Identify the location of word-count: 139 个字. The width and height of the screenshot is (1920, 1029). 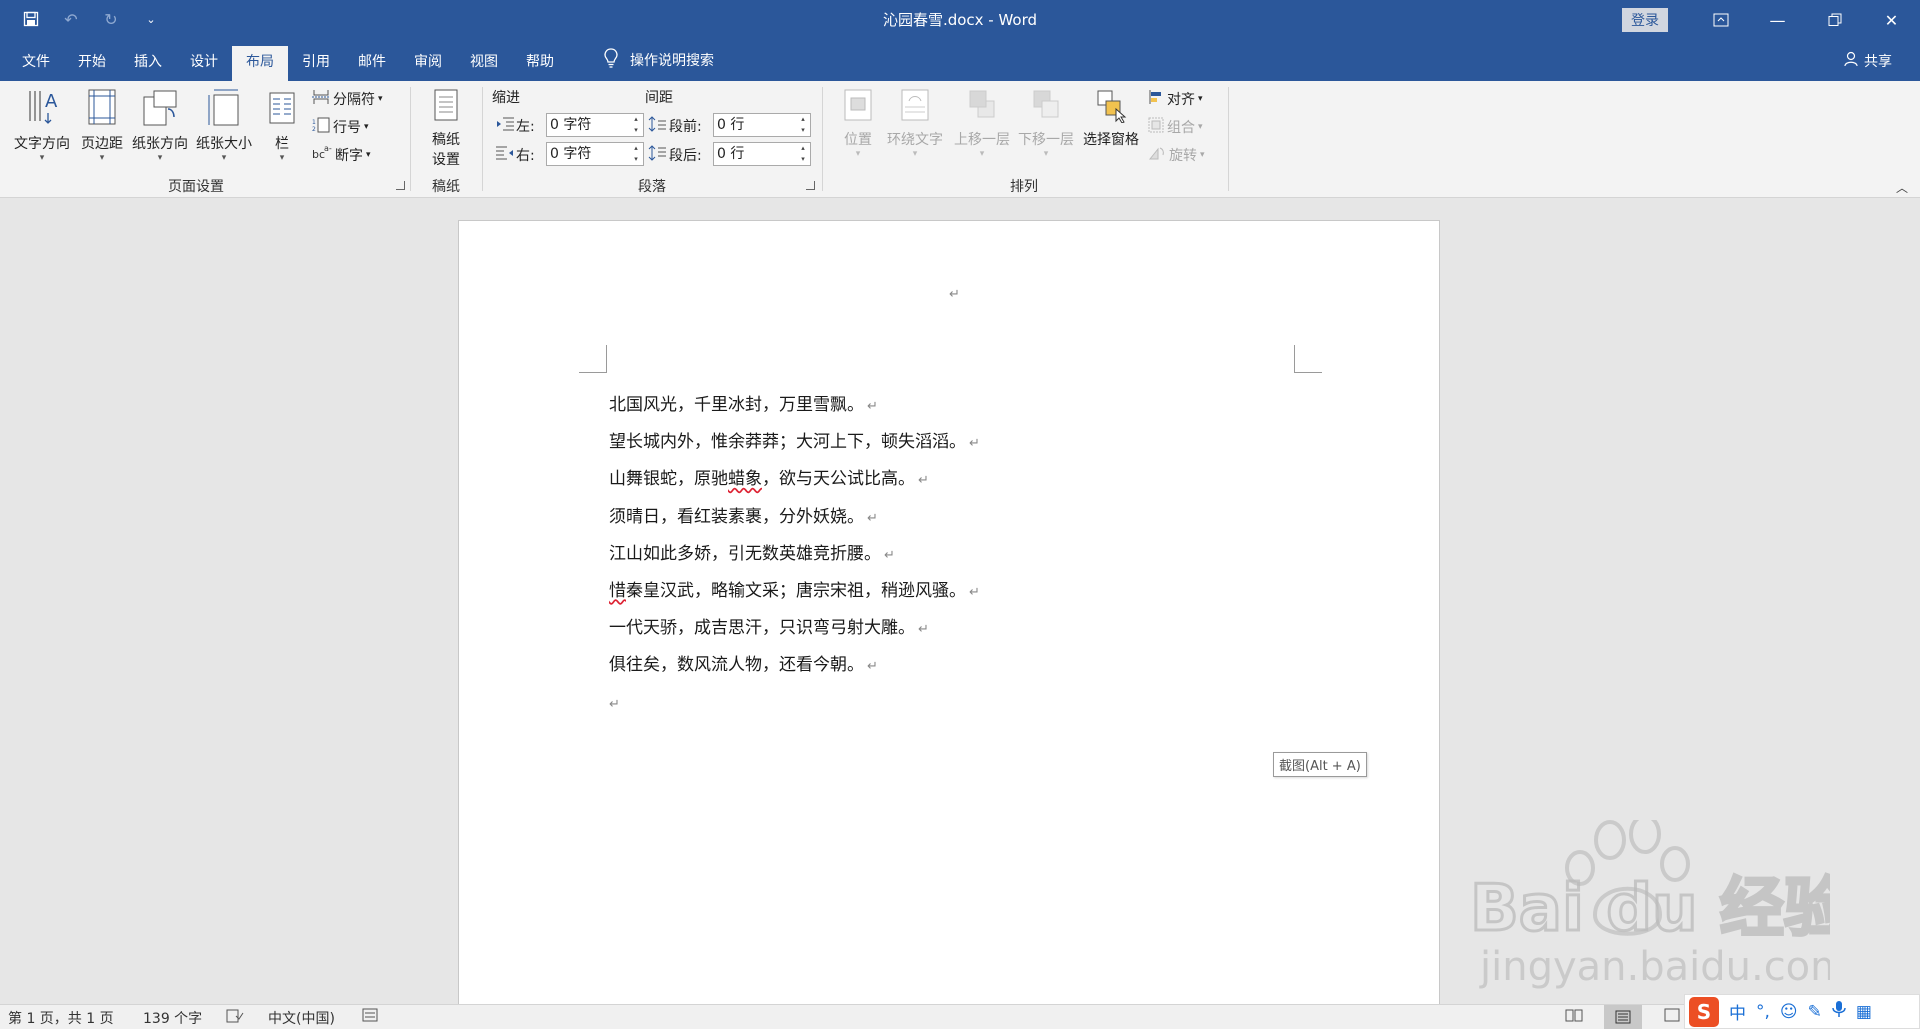
(172, 1018).